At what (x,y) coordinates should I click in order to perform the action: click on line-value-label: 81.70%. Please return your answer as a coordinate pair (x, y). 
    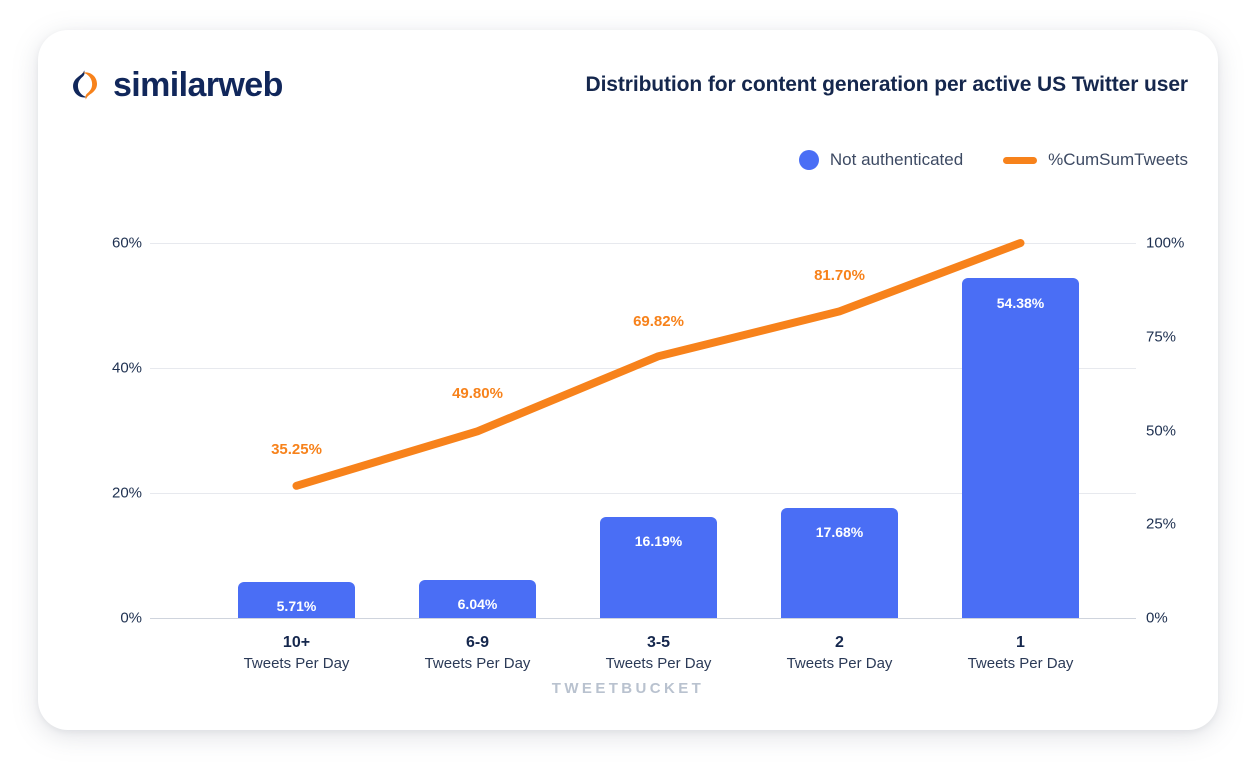
    Looking at the image, I should click on (839, 275).